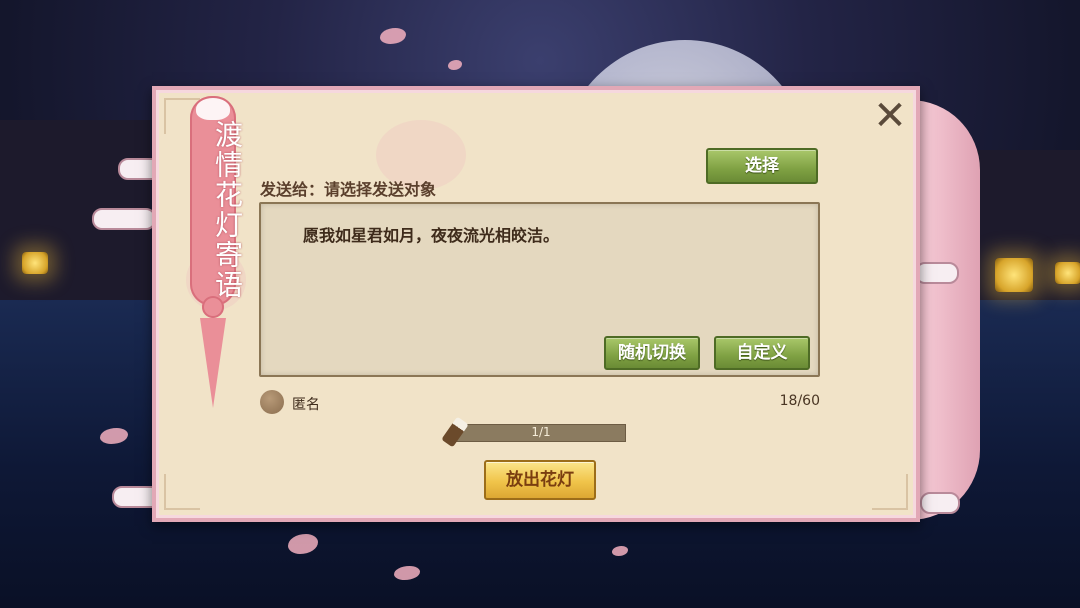 The image size is (1080, 608). Describe the element at coordinates (306, 405) in the screenshot. I see `anonymous-label: 匿名` at that location.